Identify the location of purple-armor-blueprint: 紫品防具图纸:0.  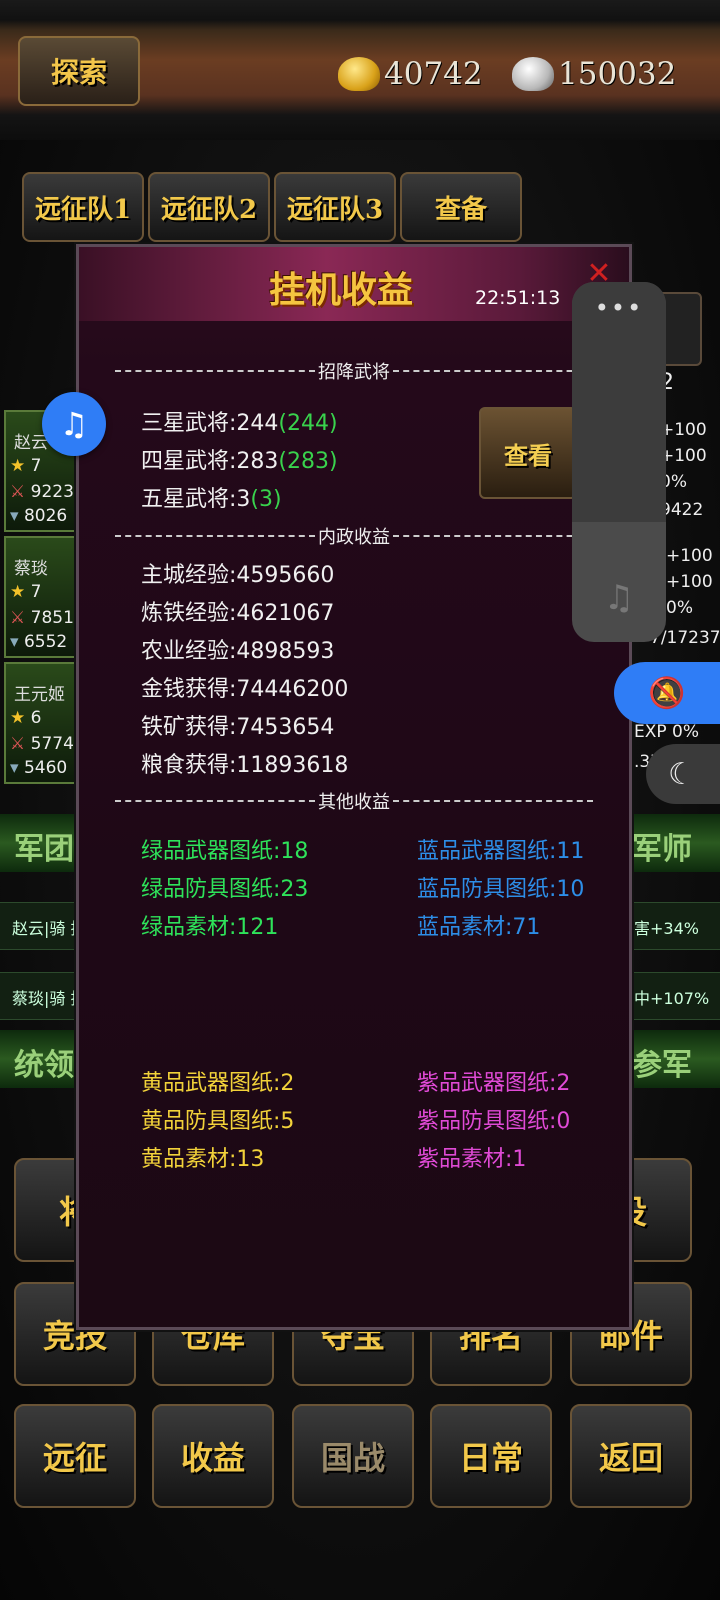
(494, 1121).